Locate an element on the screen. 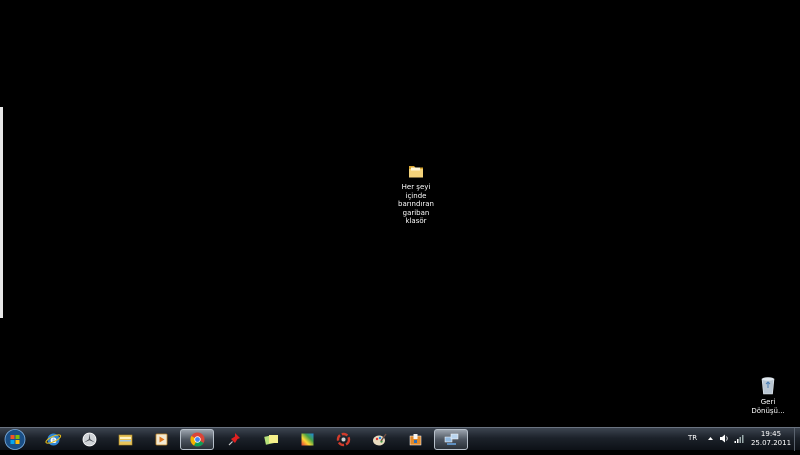 This screenshot has width=800, height=455. taskbar-google-chrome is located at coordinates (197, 439).